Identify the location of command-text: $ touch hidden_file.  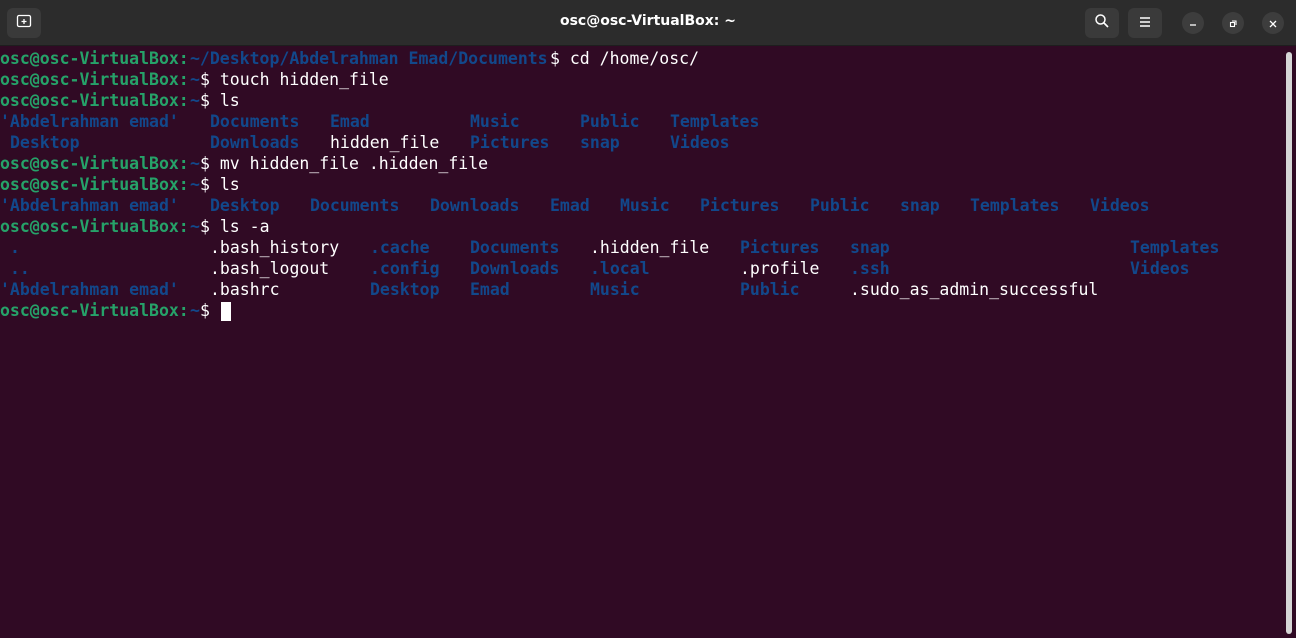
(294, 79).